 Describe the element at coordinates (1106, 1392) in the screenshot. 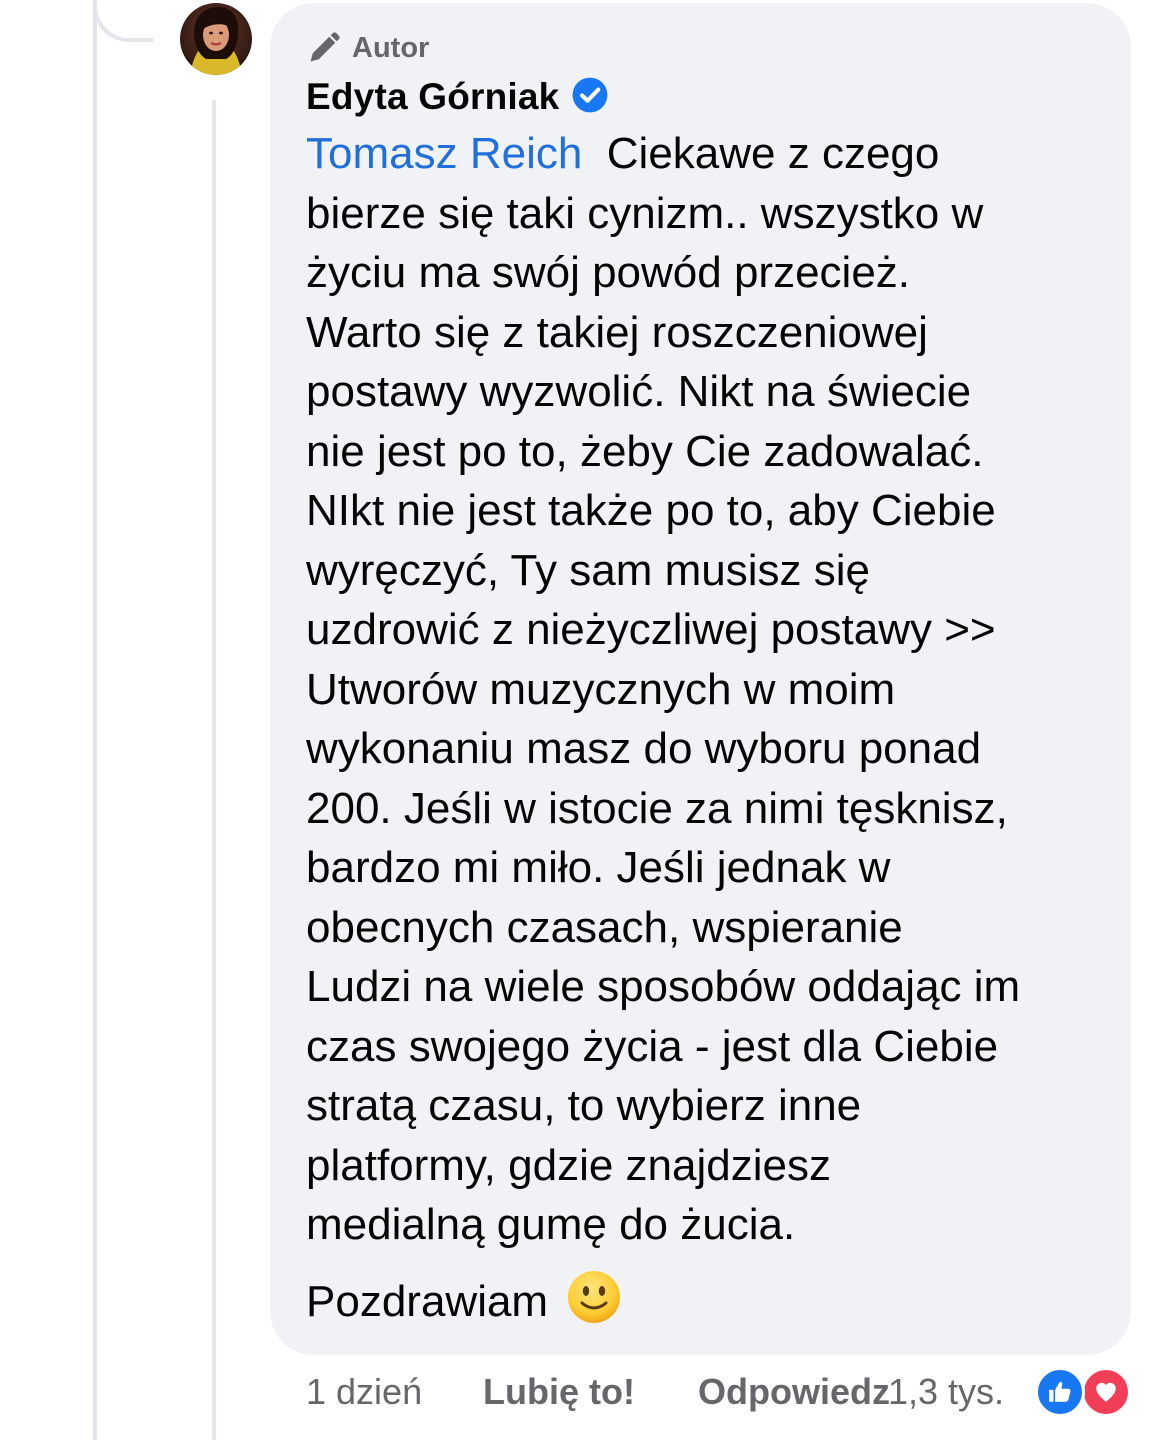

I see `heart-icon` at that location.